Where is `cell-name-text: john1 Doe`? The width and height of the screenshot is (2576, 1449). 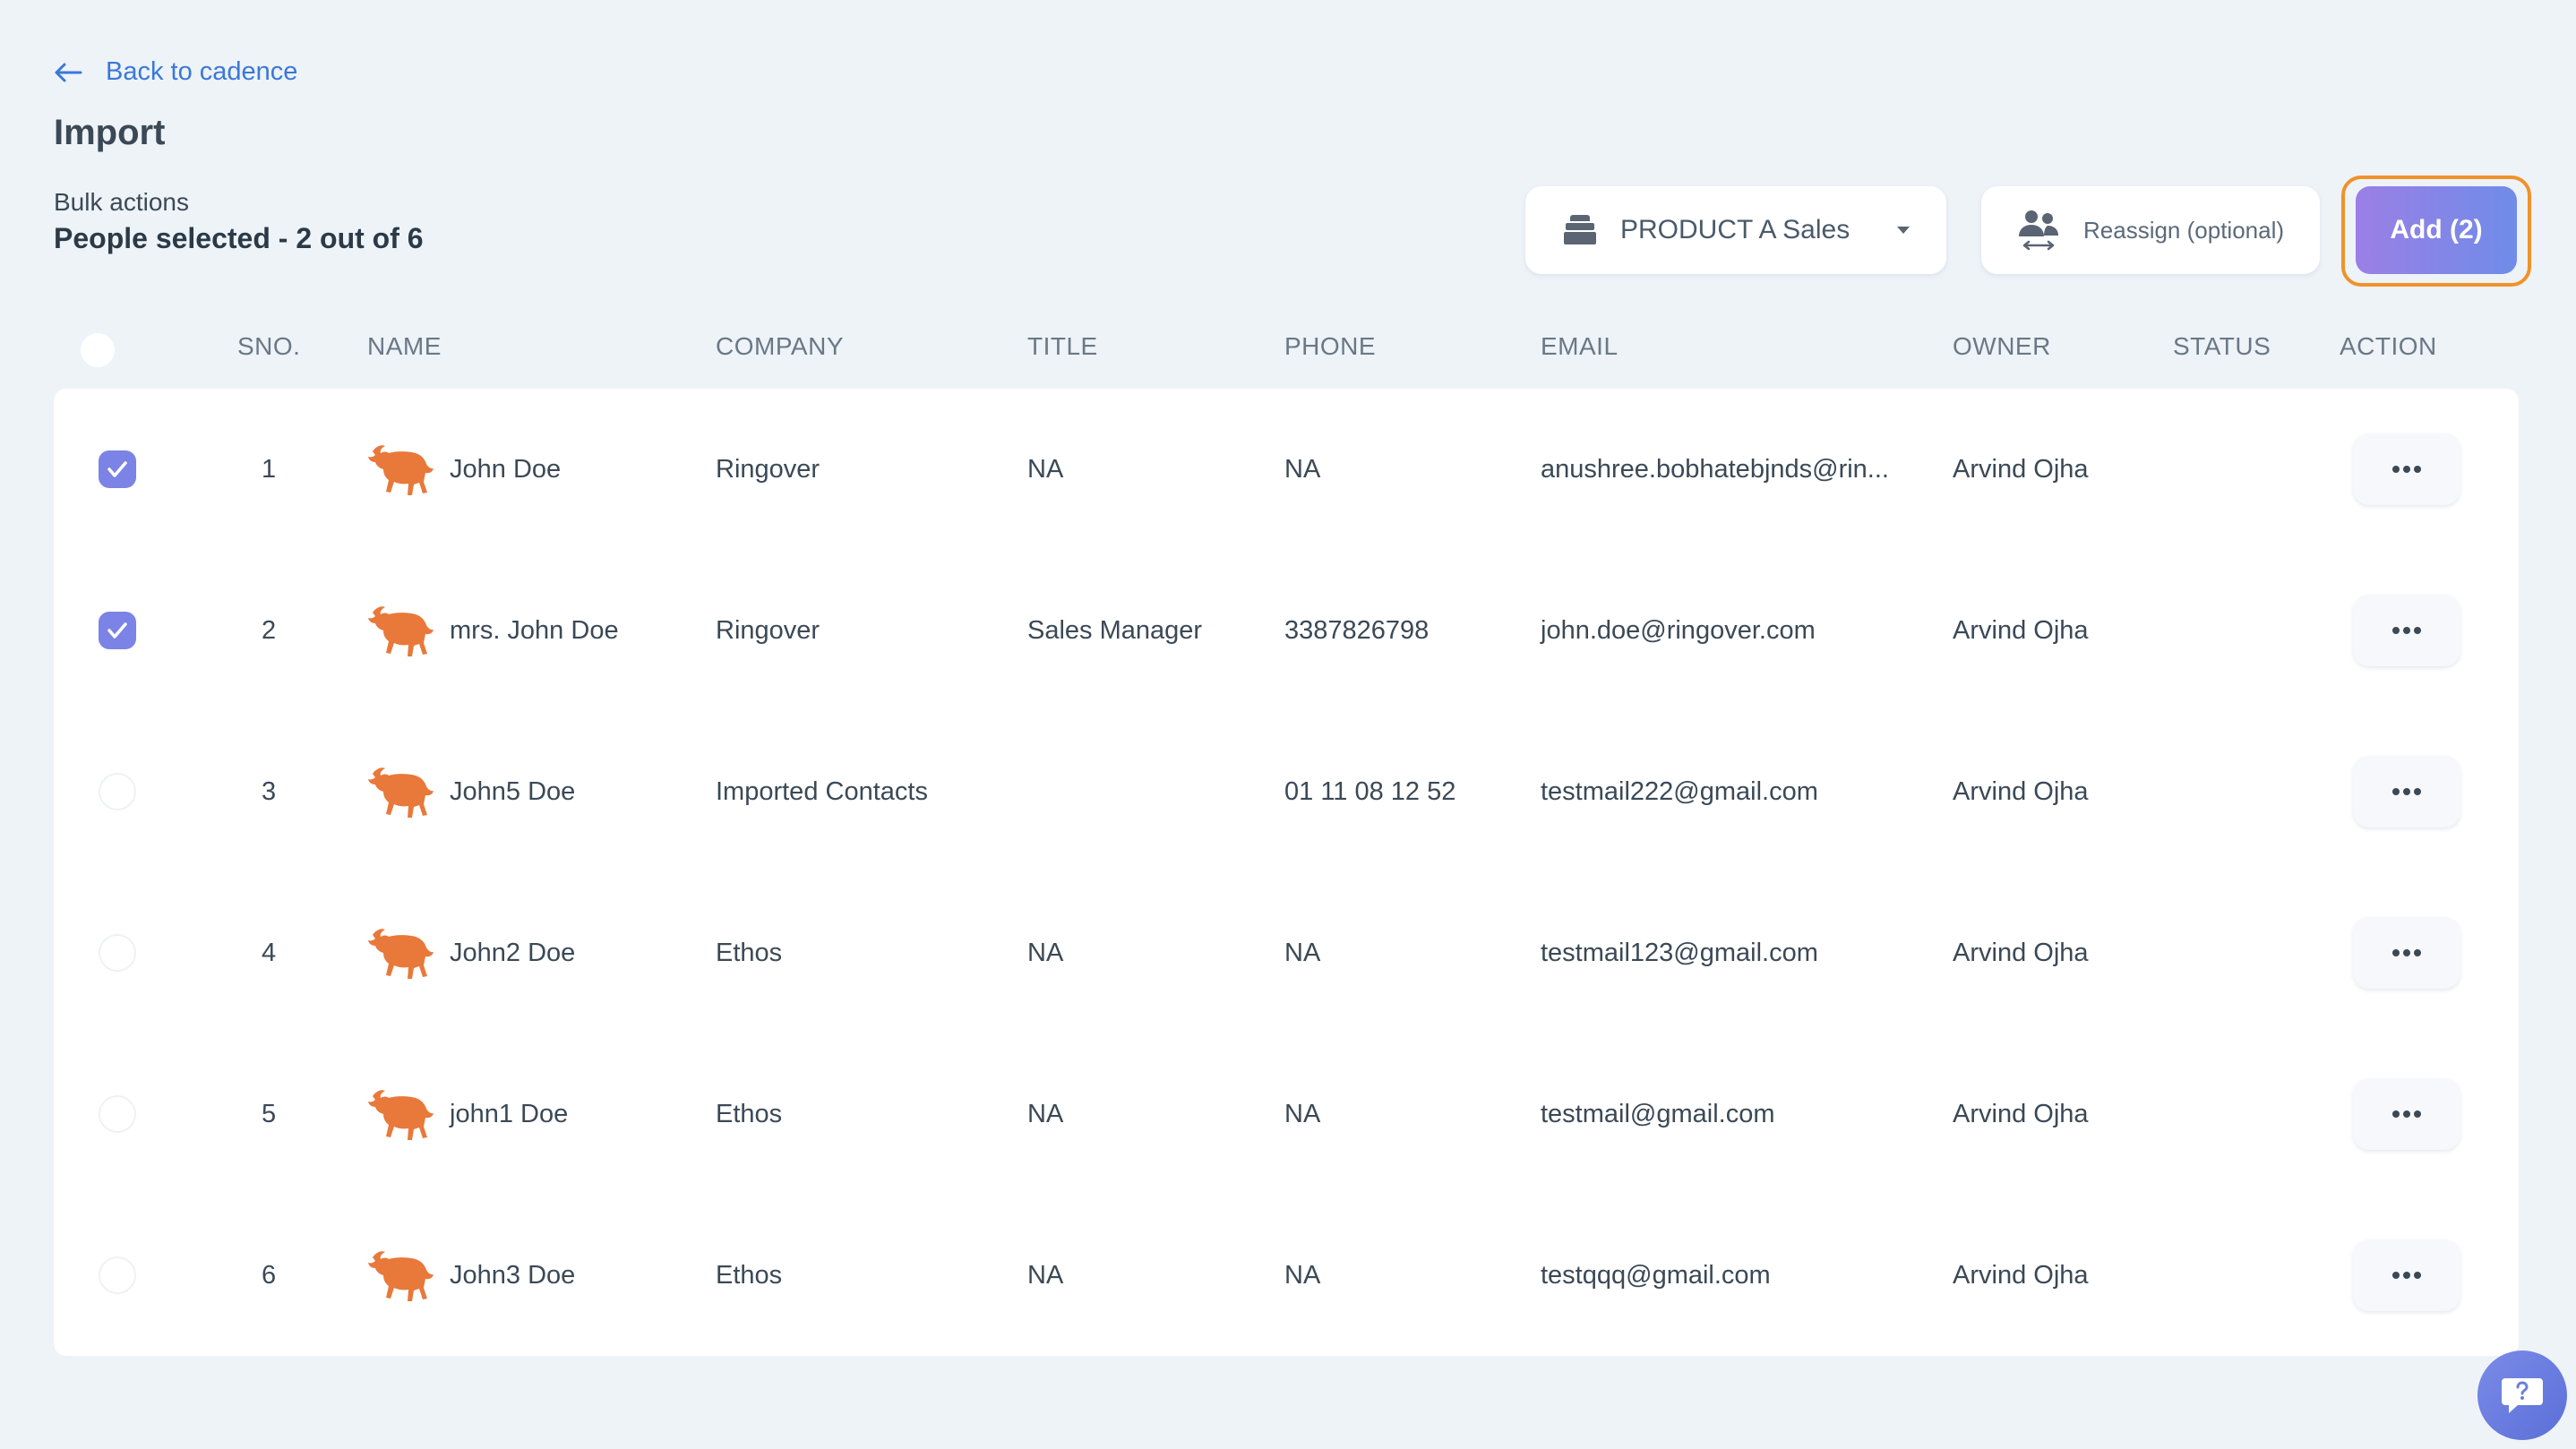 cell-name-text: john1 Doe is located at coordinates (509, 1113).